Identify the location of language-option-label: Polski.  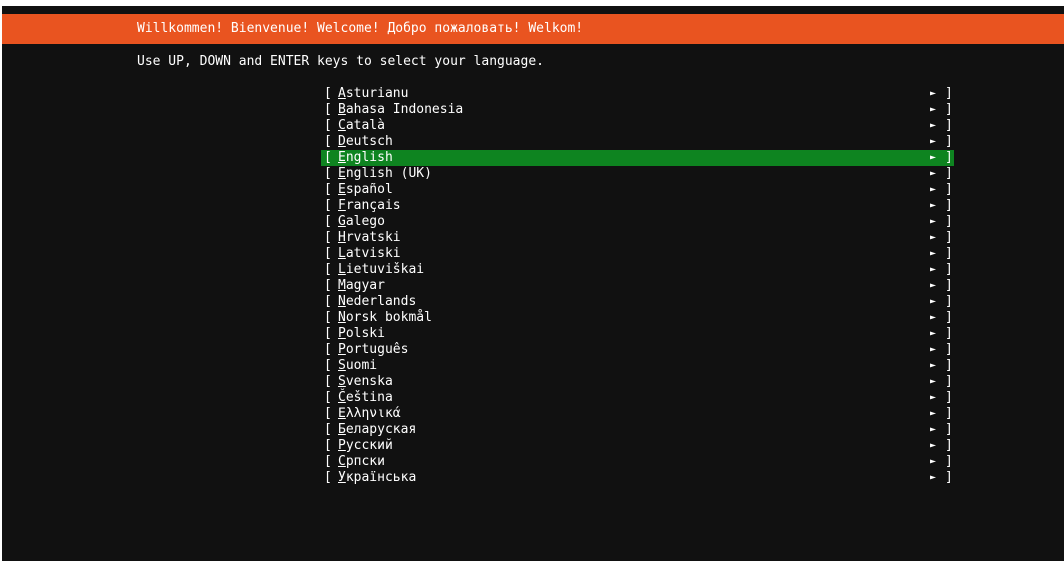
(361, 333).